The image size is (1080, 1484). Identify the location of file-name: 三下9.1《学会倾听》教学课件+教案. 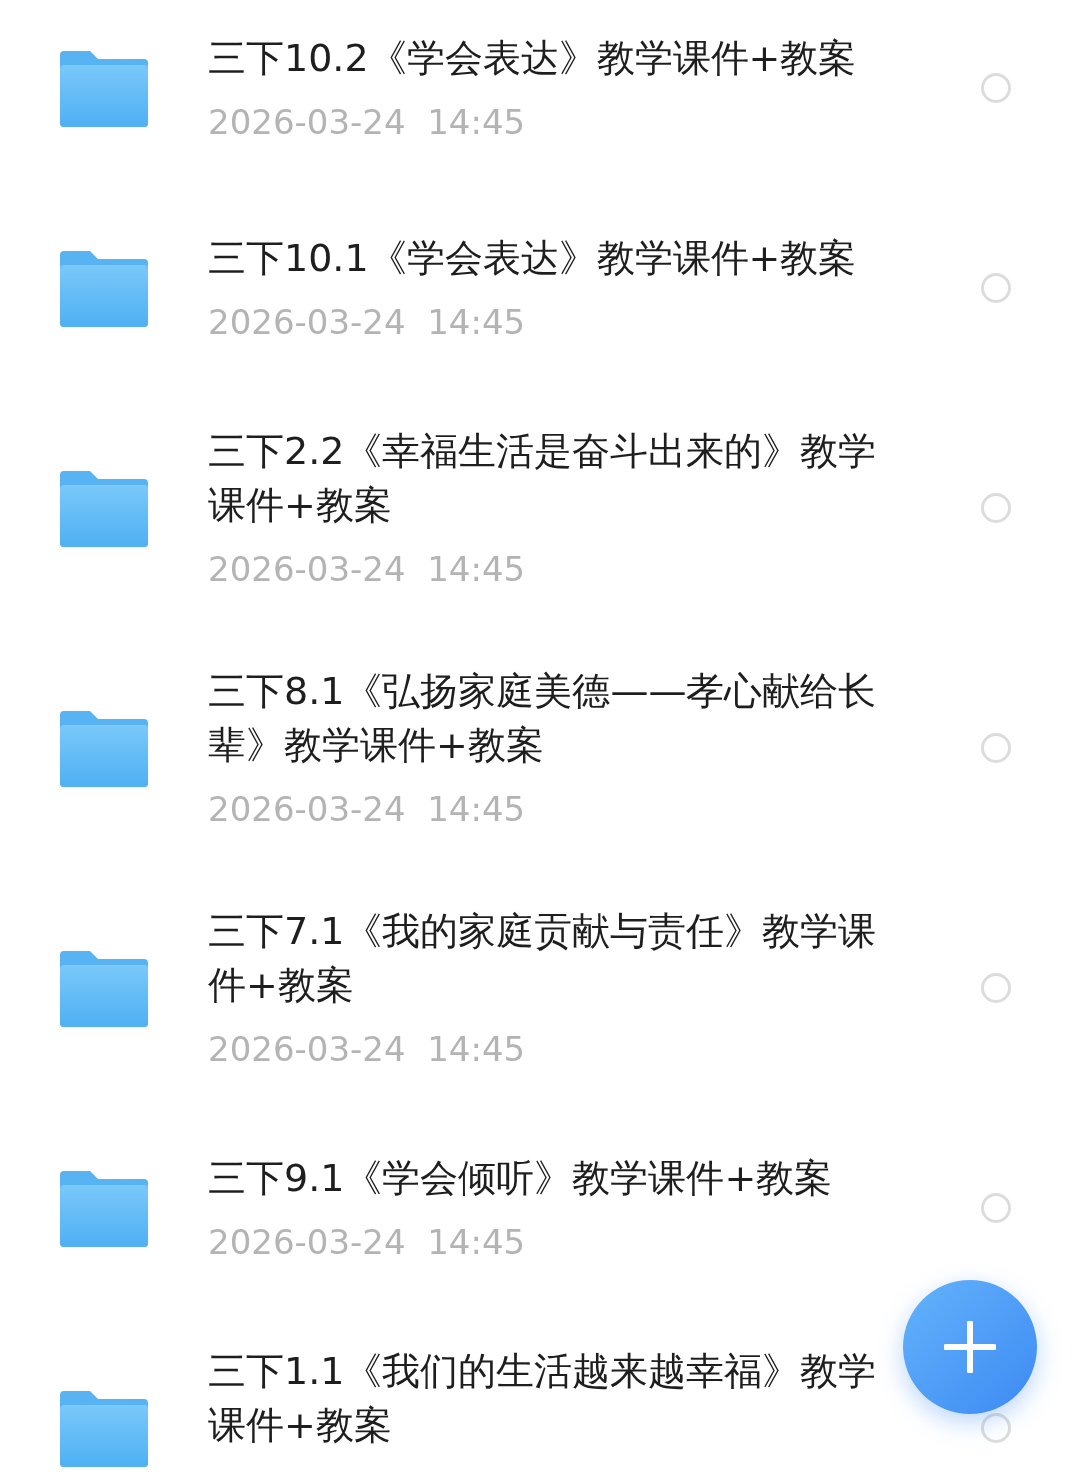
(521, 1178).